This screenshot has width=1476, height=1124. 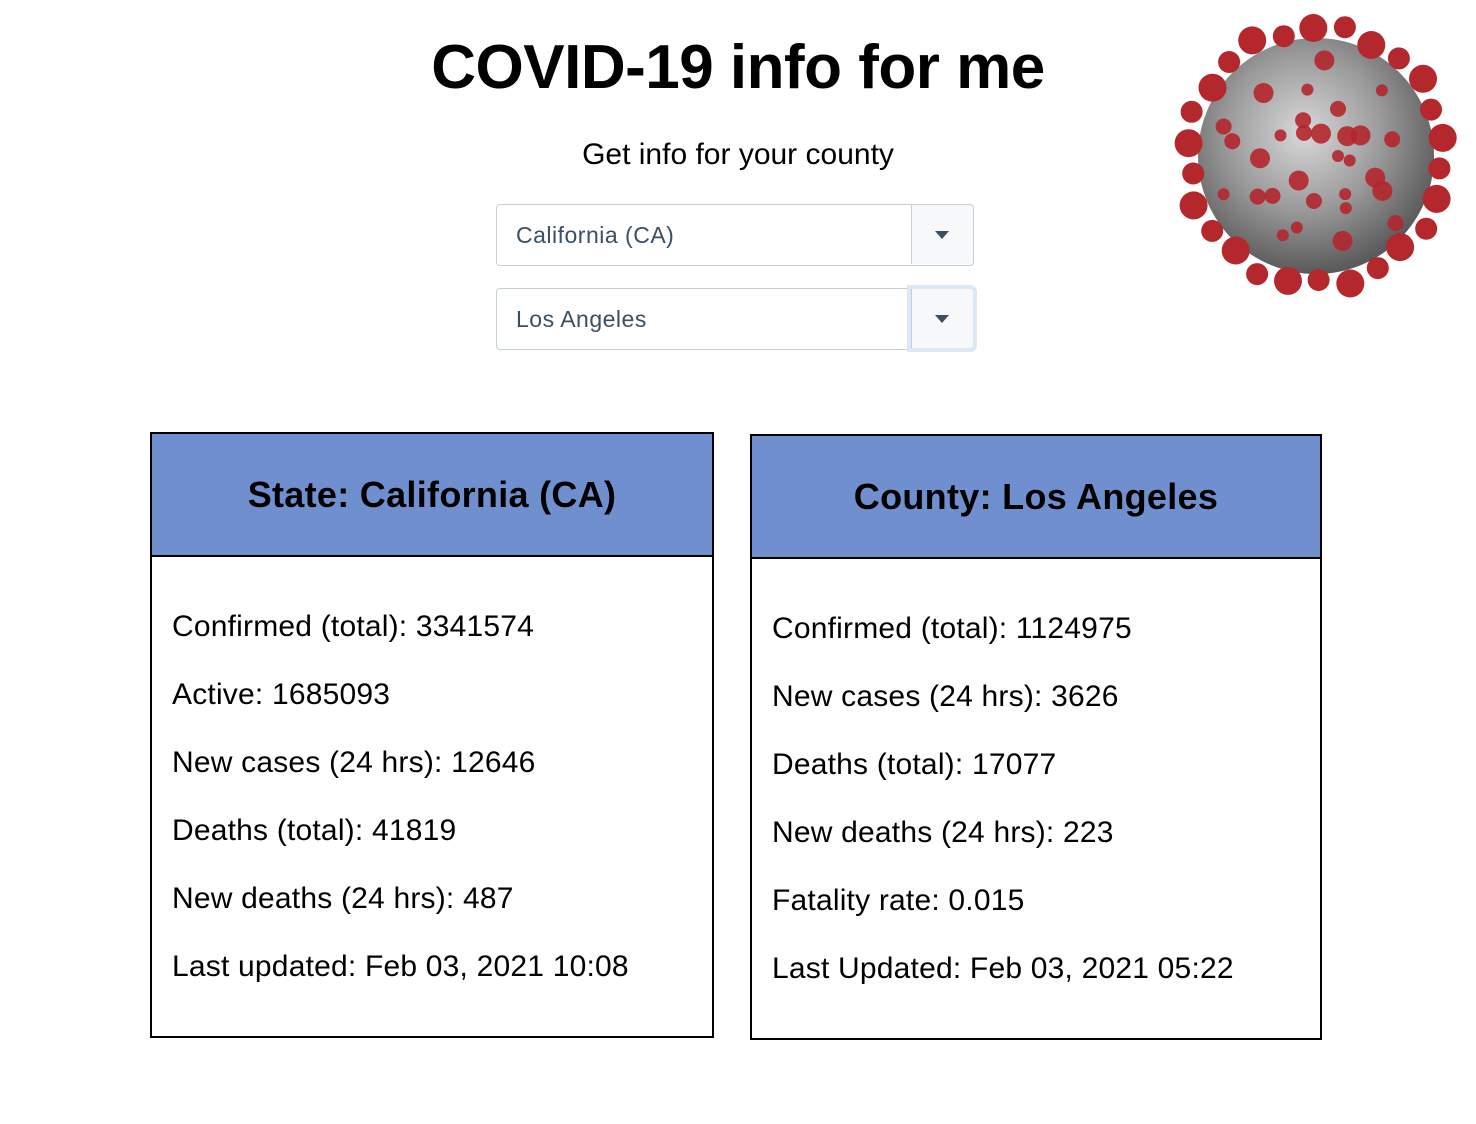 I want to click on county-new-deaths: New deaths (24 hrs): 223, so click(x=943, y=832).